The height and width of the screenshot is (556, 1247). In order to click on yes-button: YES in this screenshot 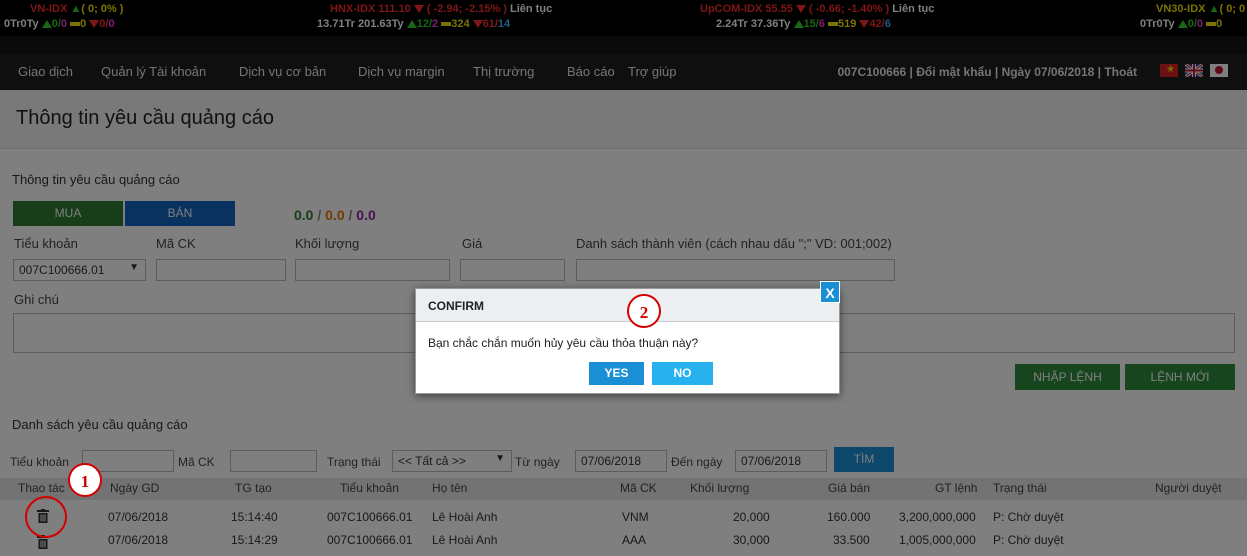, I will do `click(616, 373)`.